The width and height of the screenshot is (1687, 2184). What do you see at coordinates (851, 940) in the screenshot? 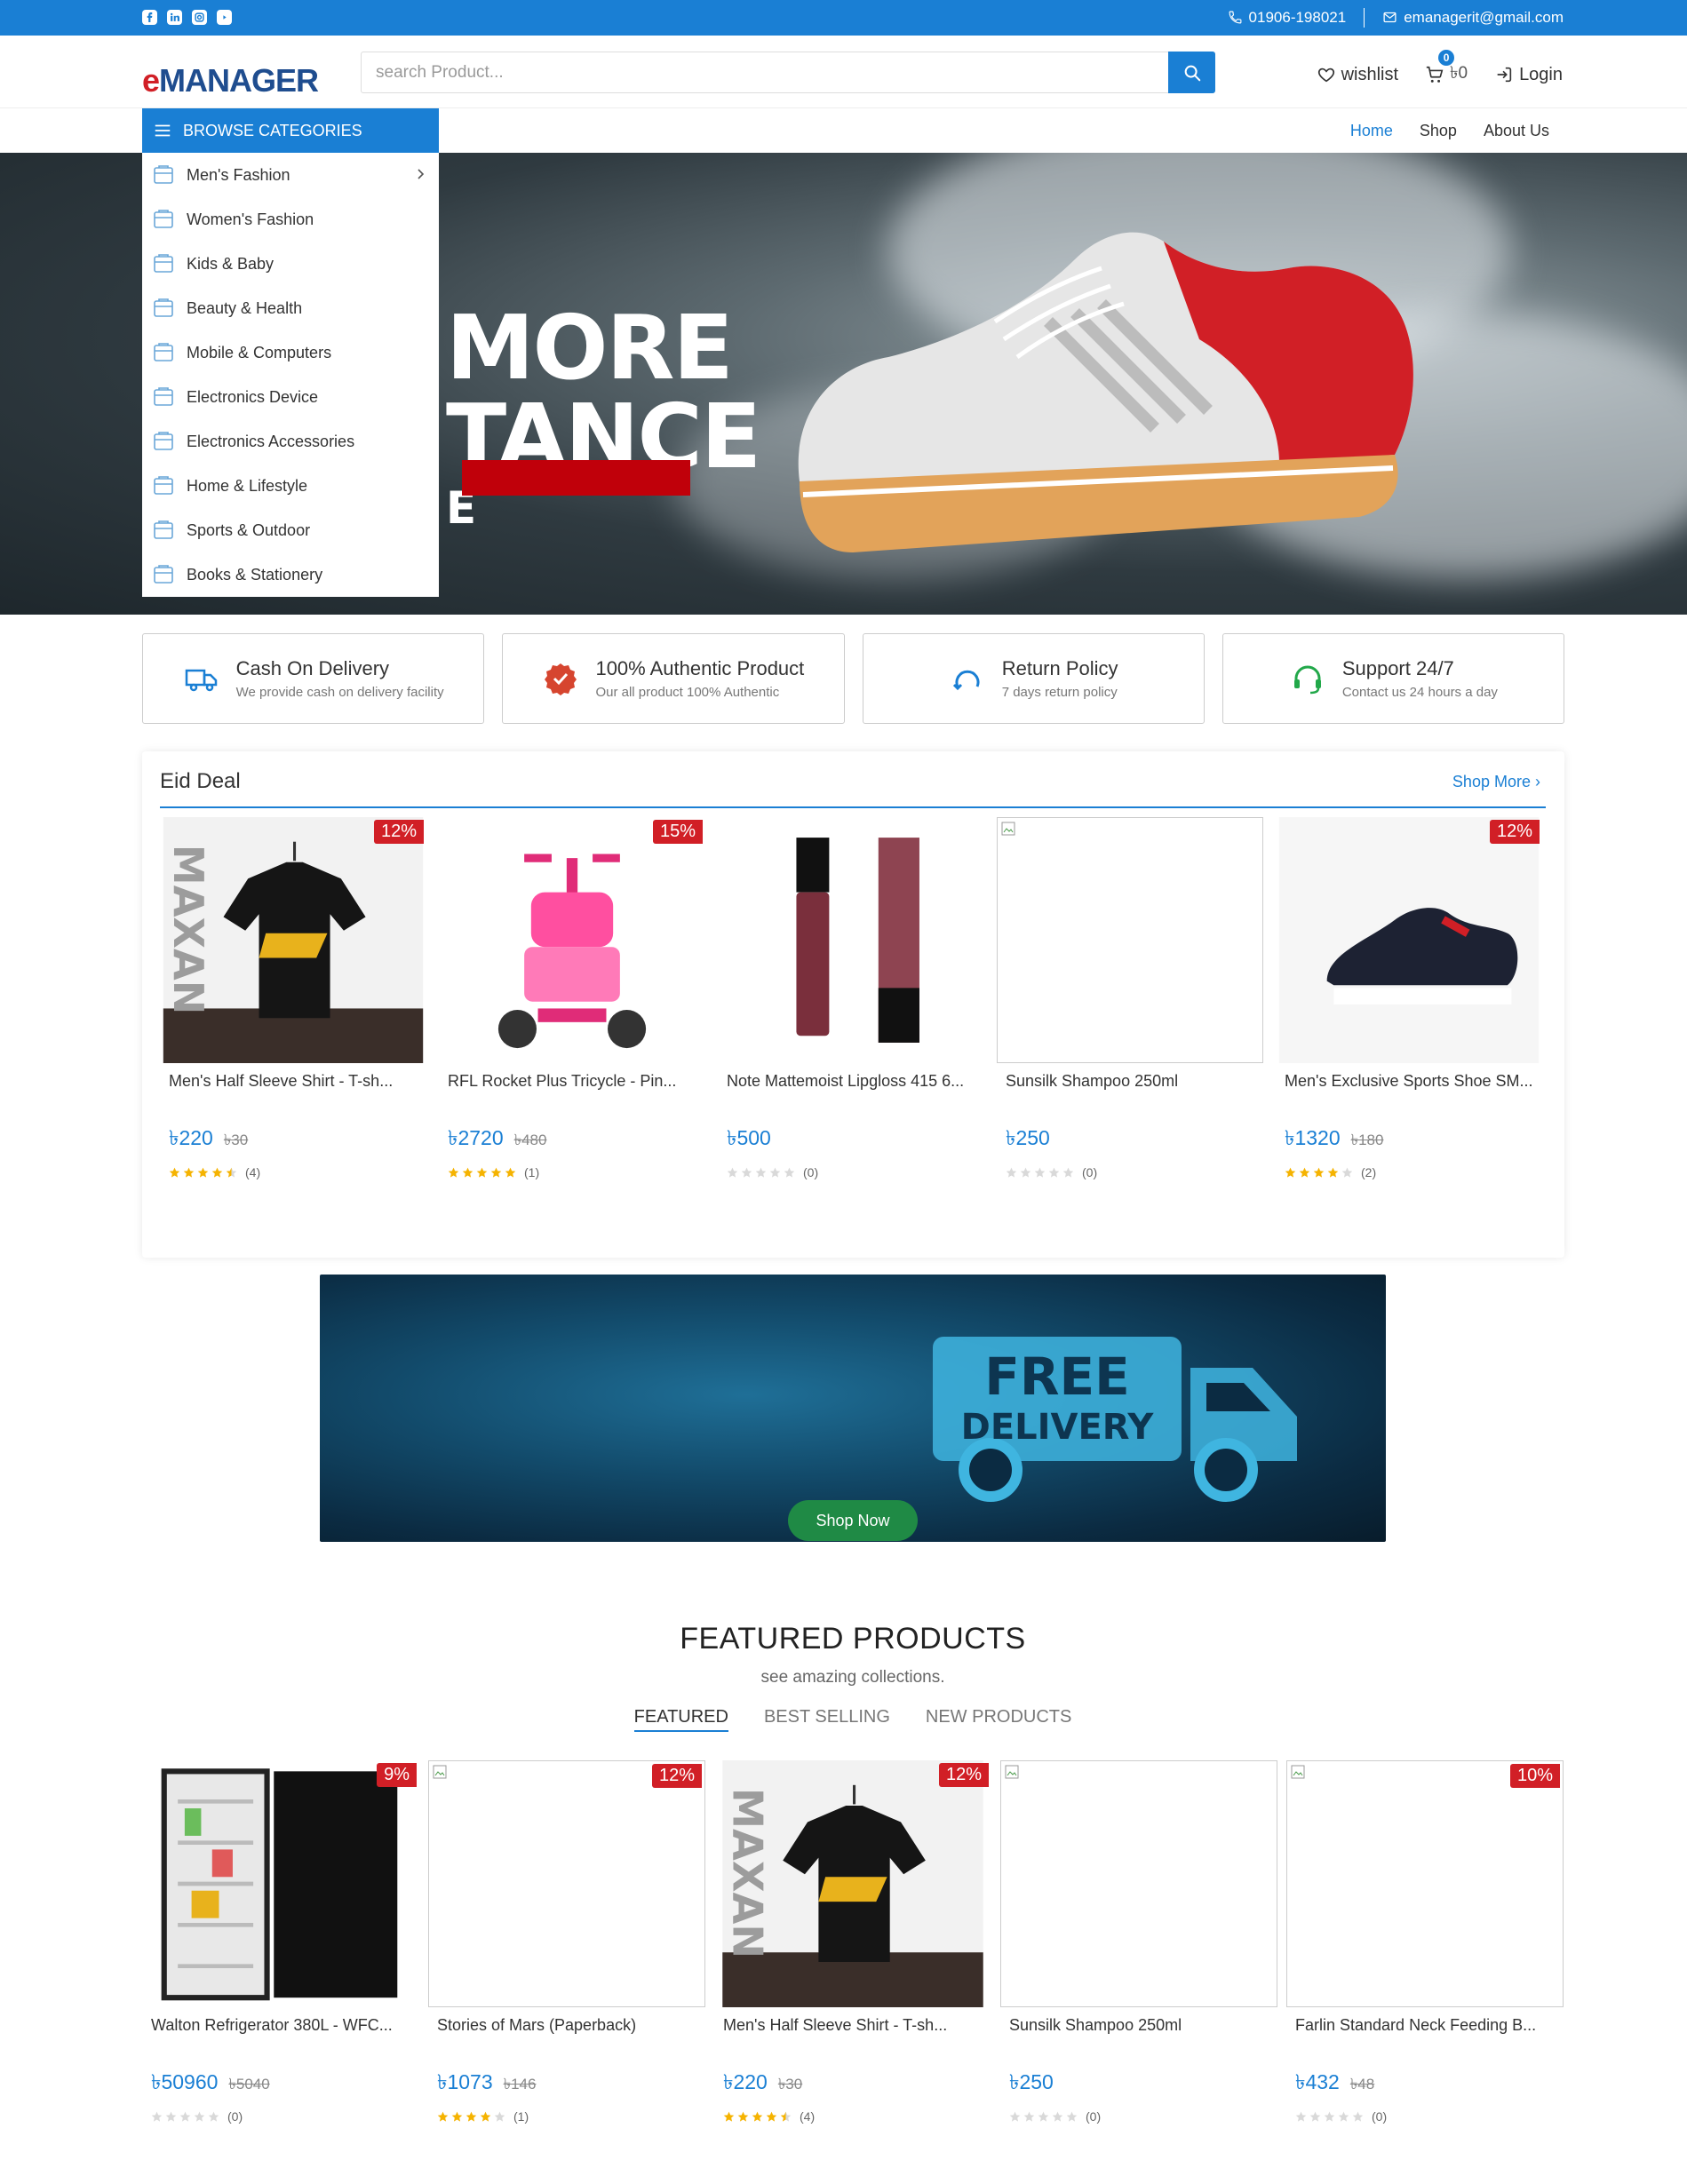
I see `product-image` at bounding box center [851, 940].